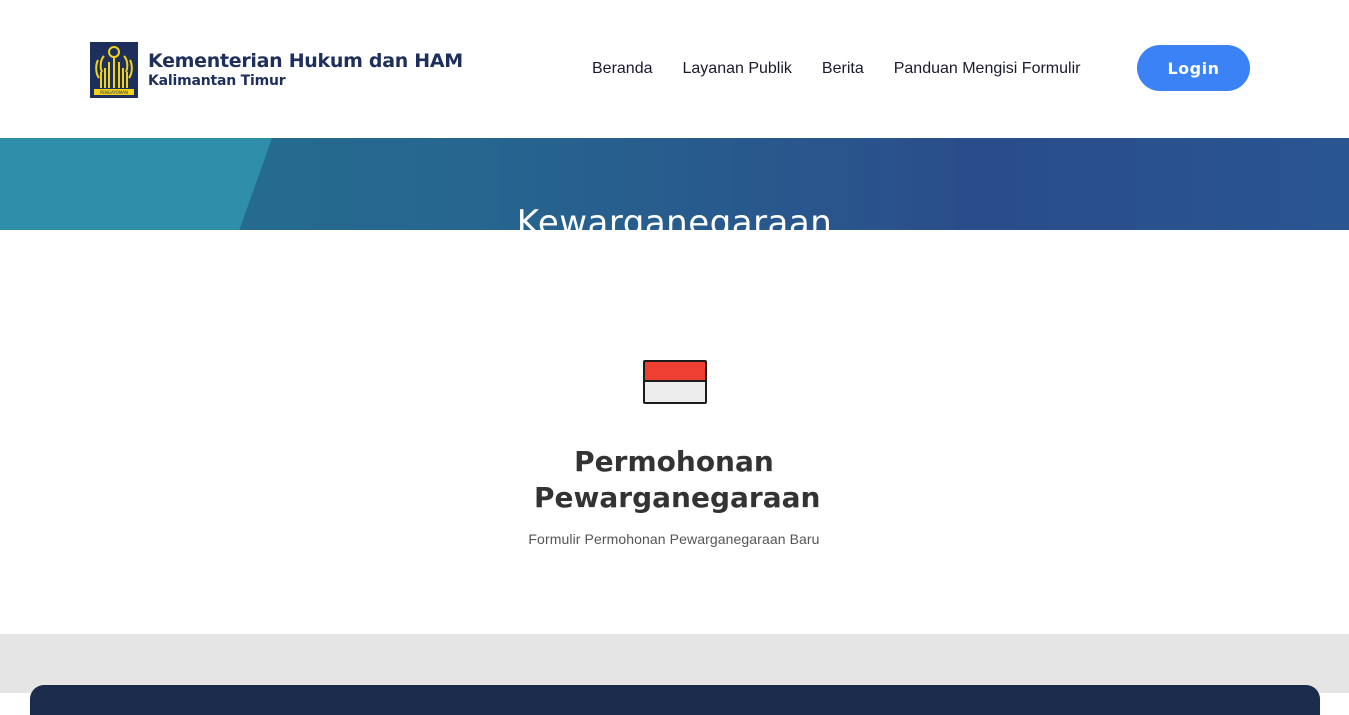 This screenshot has width=1349, height=715. I want to click on nav-item-layanan-publik: Layanan Publik, so click(737, 69).